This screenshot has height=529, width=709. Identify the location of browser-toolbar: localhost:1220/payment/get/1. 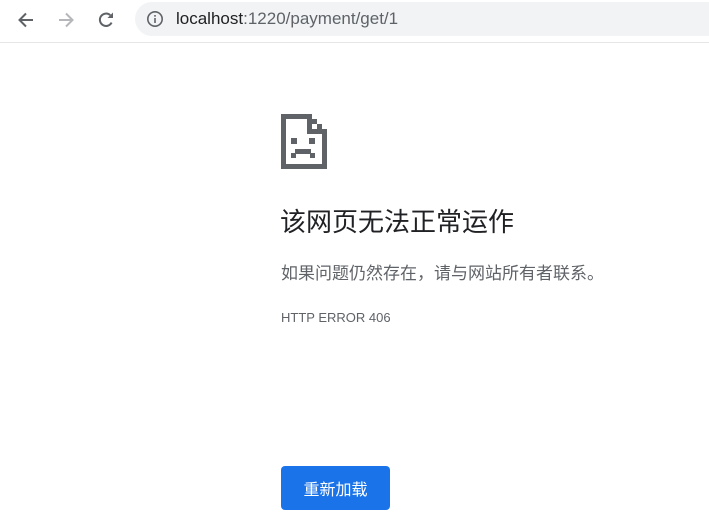
(354, 21).